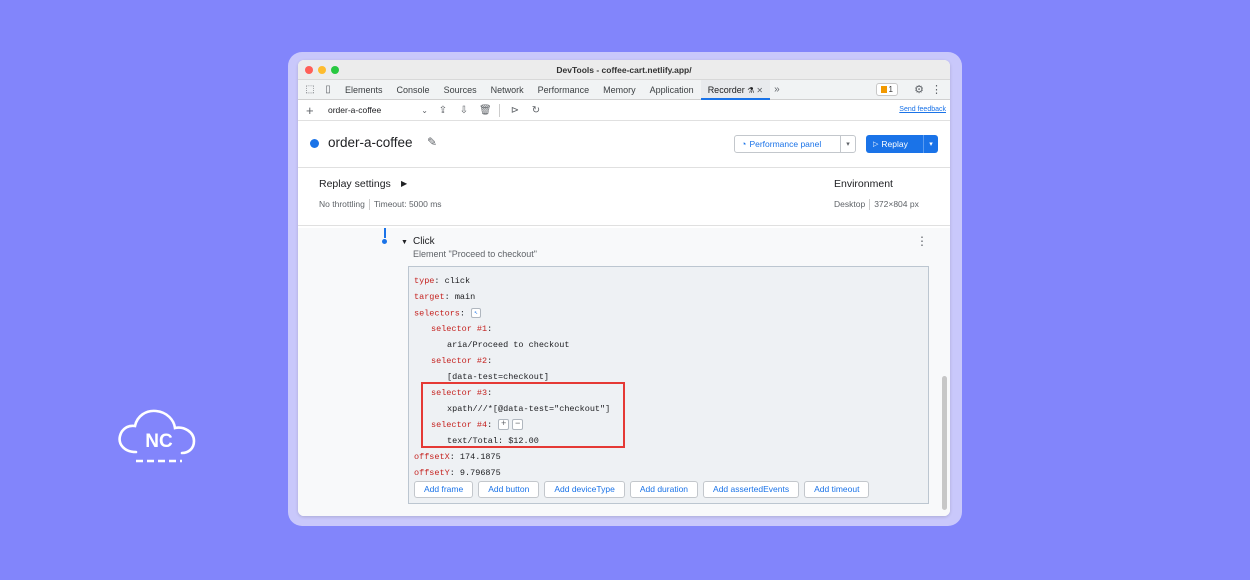 The width and height of the screenshot is (1250, 580). What do you see at coordinates (404, 242) in the screenshot?
I see `caret-down-icon: ▼` at bounding box center [404, 242].